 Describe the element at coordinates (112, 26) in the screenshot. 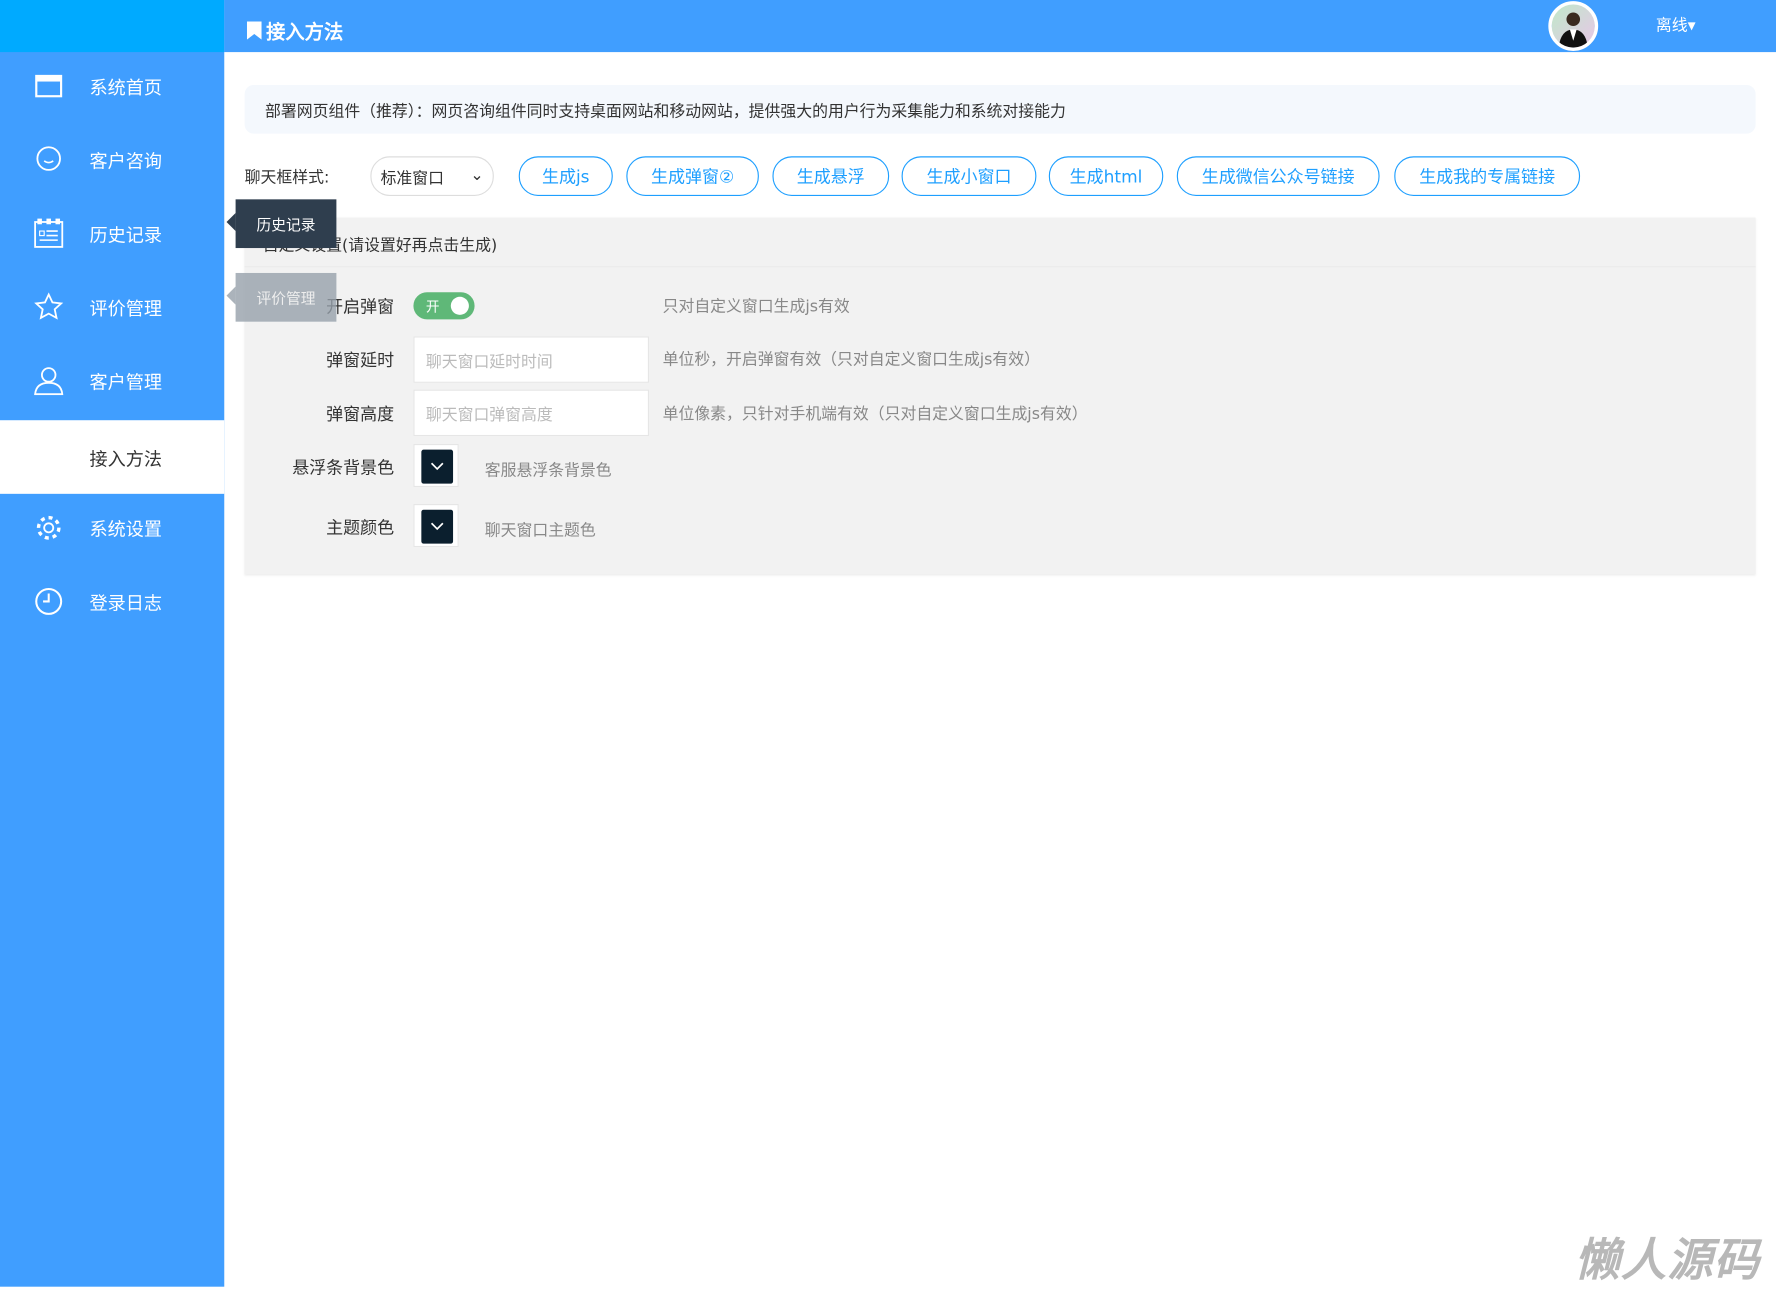

I see `logo-bar` at that location.